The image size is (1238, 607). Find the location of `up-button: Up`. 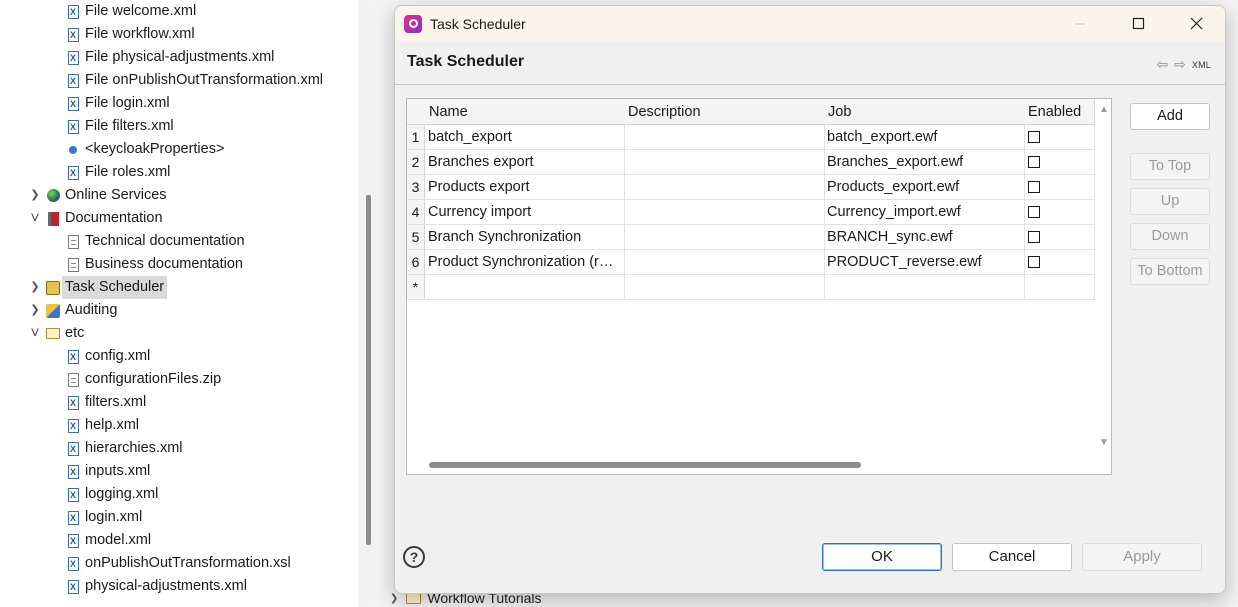

up-button: Up is located at coordinates (1170, 201).